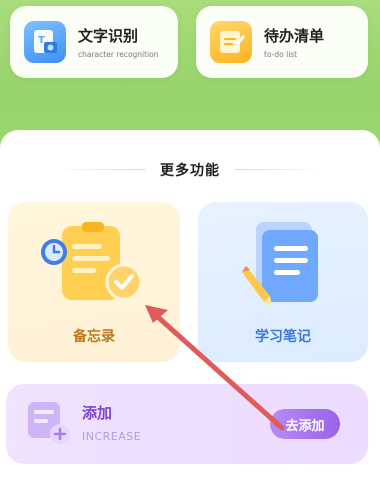 This screenshot has width=380, height=479. Describe the element at coordinates (294, 35) in the screenshot. I see `todo-list-title: 待办清单` at that location.